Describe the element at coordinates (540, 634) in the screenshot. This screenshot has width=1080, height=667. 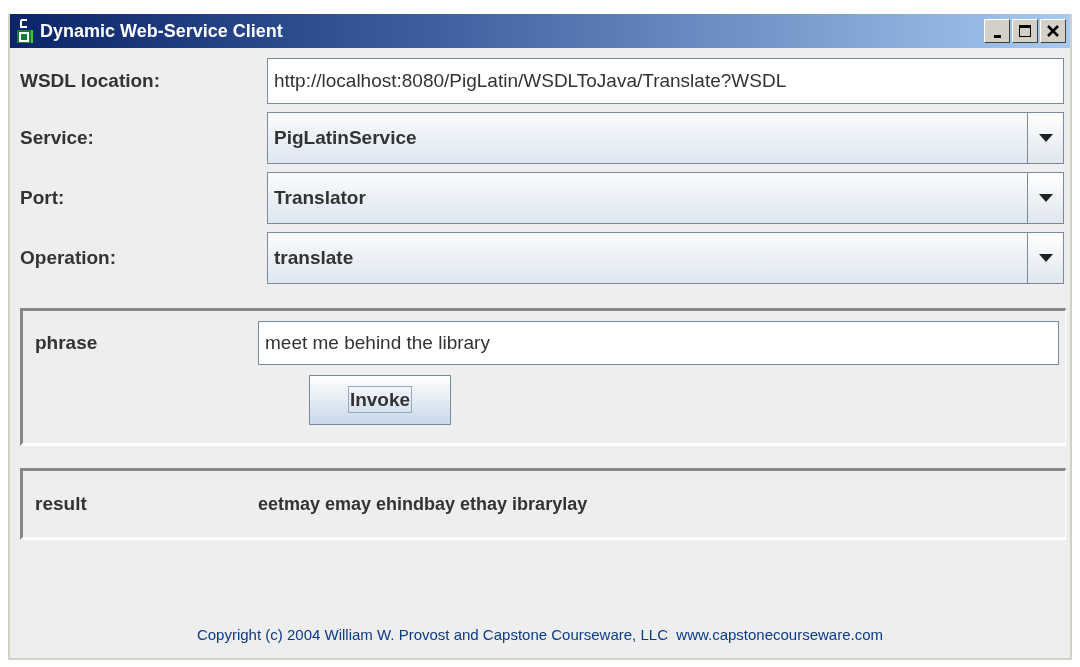
I see `copyright-text: Copyright (c) 2004 William W. Provost and Capstone Courseware, LLC www.capstonecourseware.com` at that location.